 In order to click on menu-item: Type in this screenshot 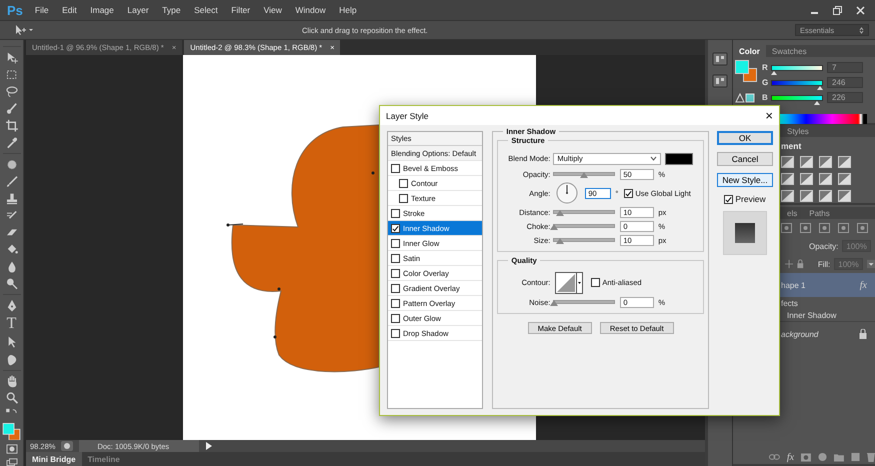, I will do `click(171, 10)`.